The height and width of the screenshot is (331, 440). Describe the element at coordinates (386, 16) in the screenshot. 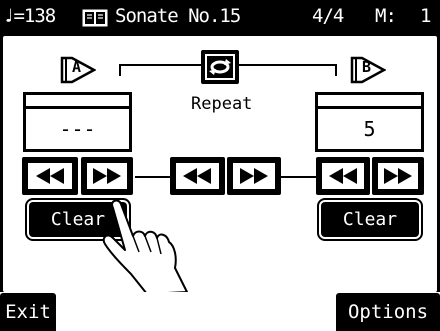

I see `measure-label: M:` at that location.